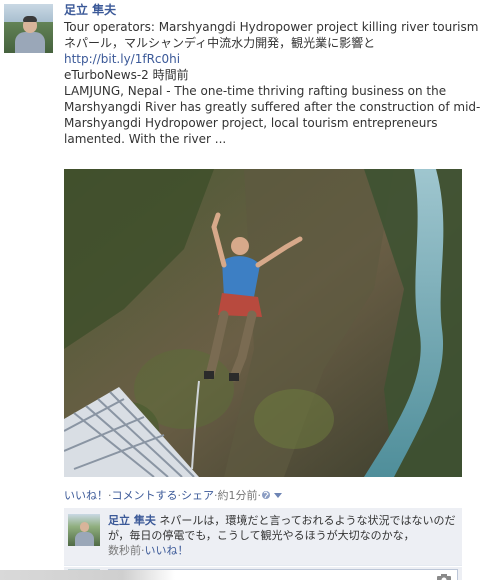 Image resolution: width=486 pixels, height=580 pixels. Describe the element at coordinates (126, 75) in the screenshot. I see `post-source: eTurboNews-2 時間前` at that location.